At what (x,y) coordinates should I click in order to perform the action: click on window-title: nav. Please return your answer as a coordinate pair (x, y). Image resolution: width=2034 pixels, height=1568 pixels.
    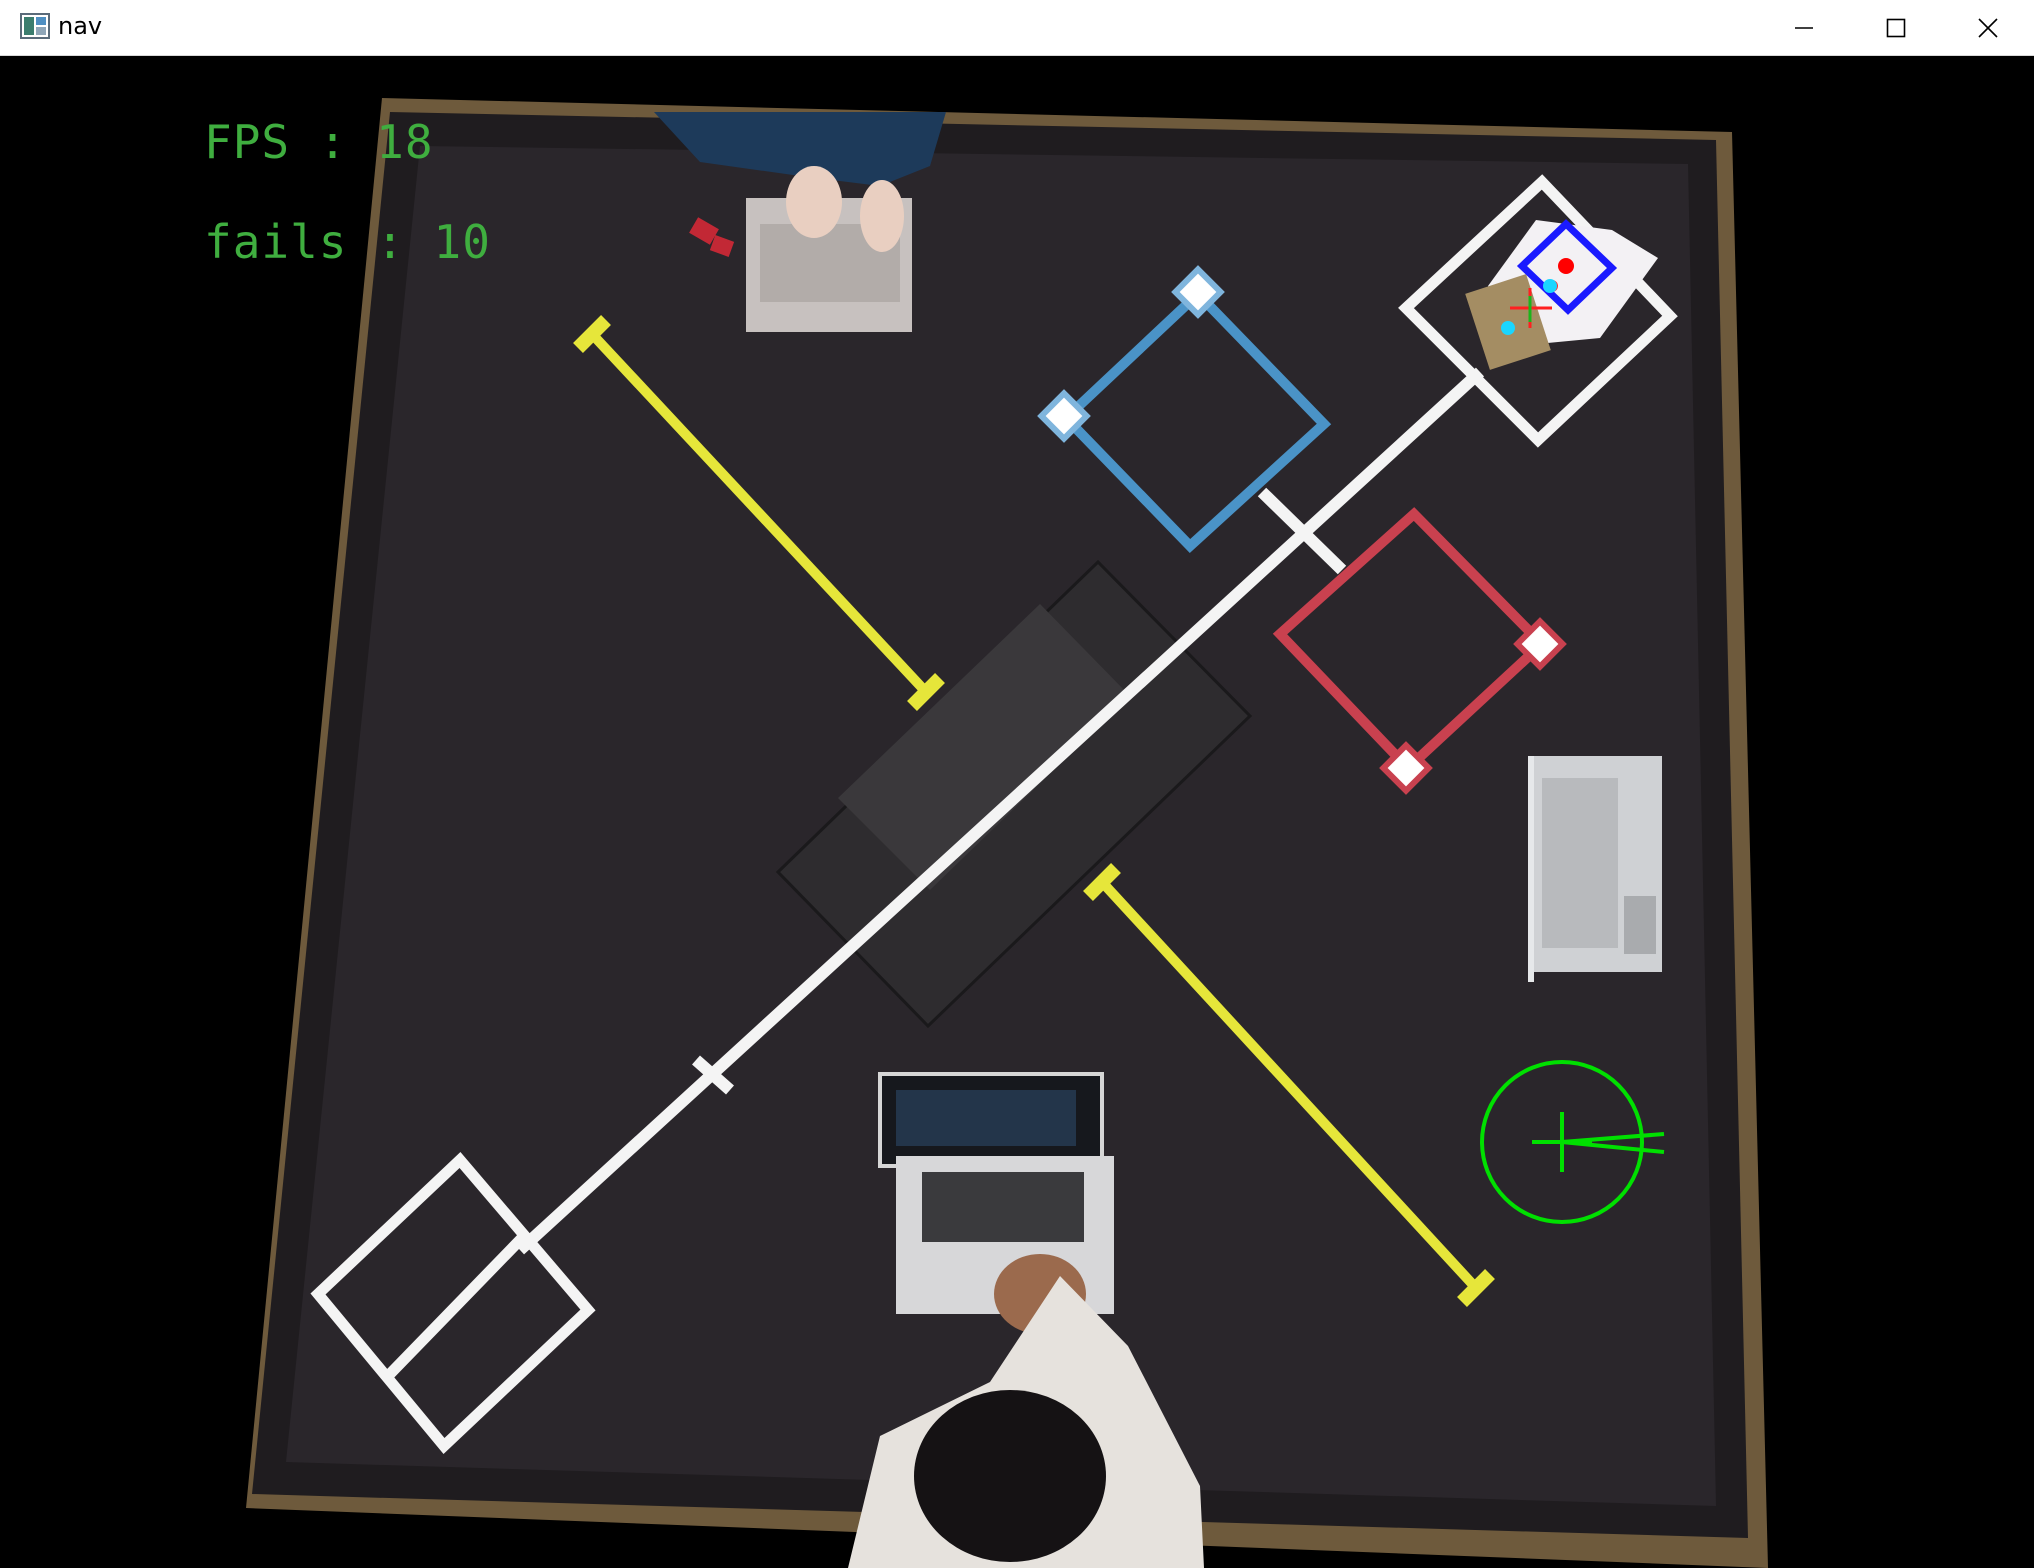
    Looking at the image, I should click on (80, 26).